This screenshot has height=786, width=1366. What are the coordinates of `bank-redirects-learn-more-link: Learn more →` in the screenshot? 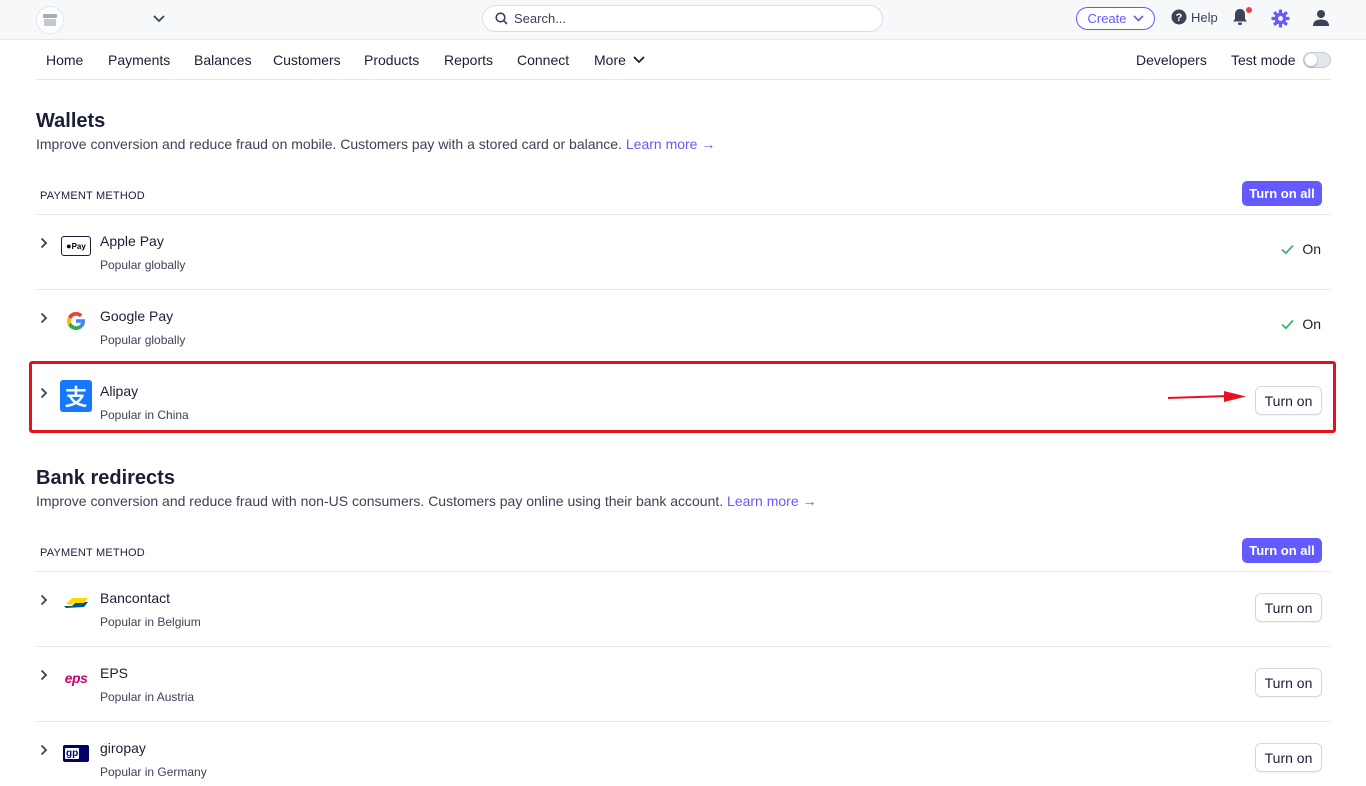 It's located at (771, 501).